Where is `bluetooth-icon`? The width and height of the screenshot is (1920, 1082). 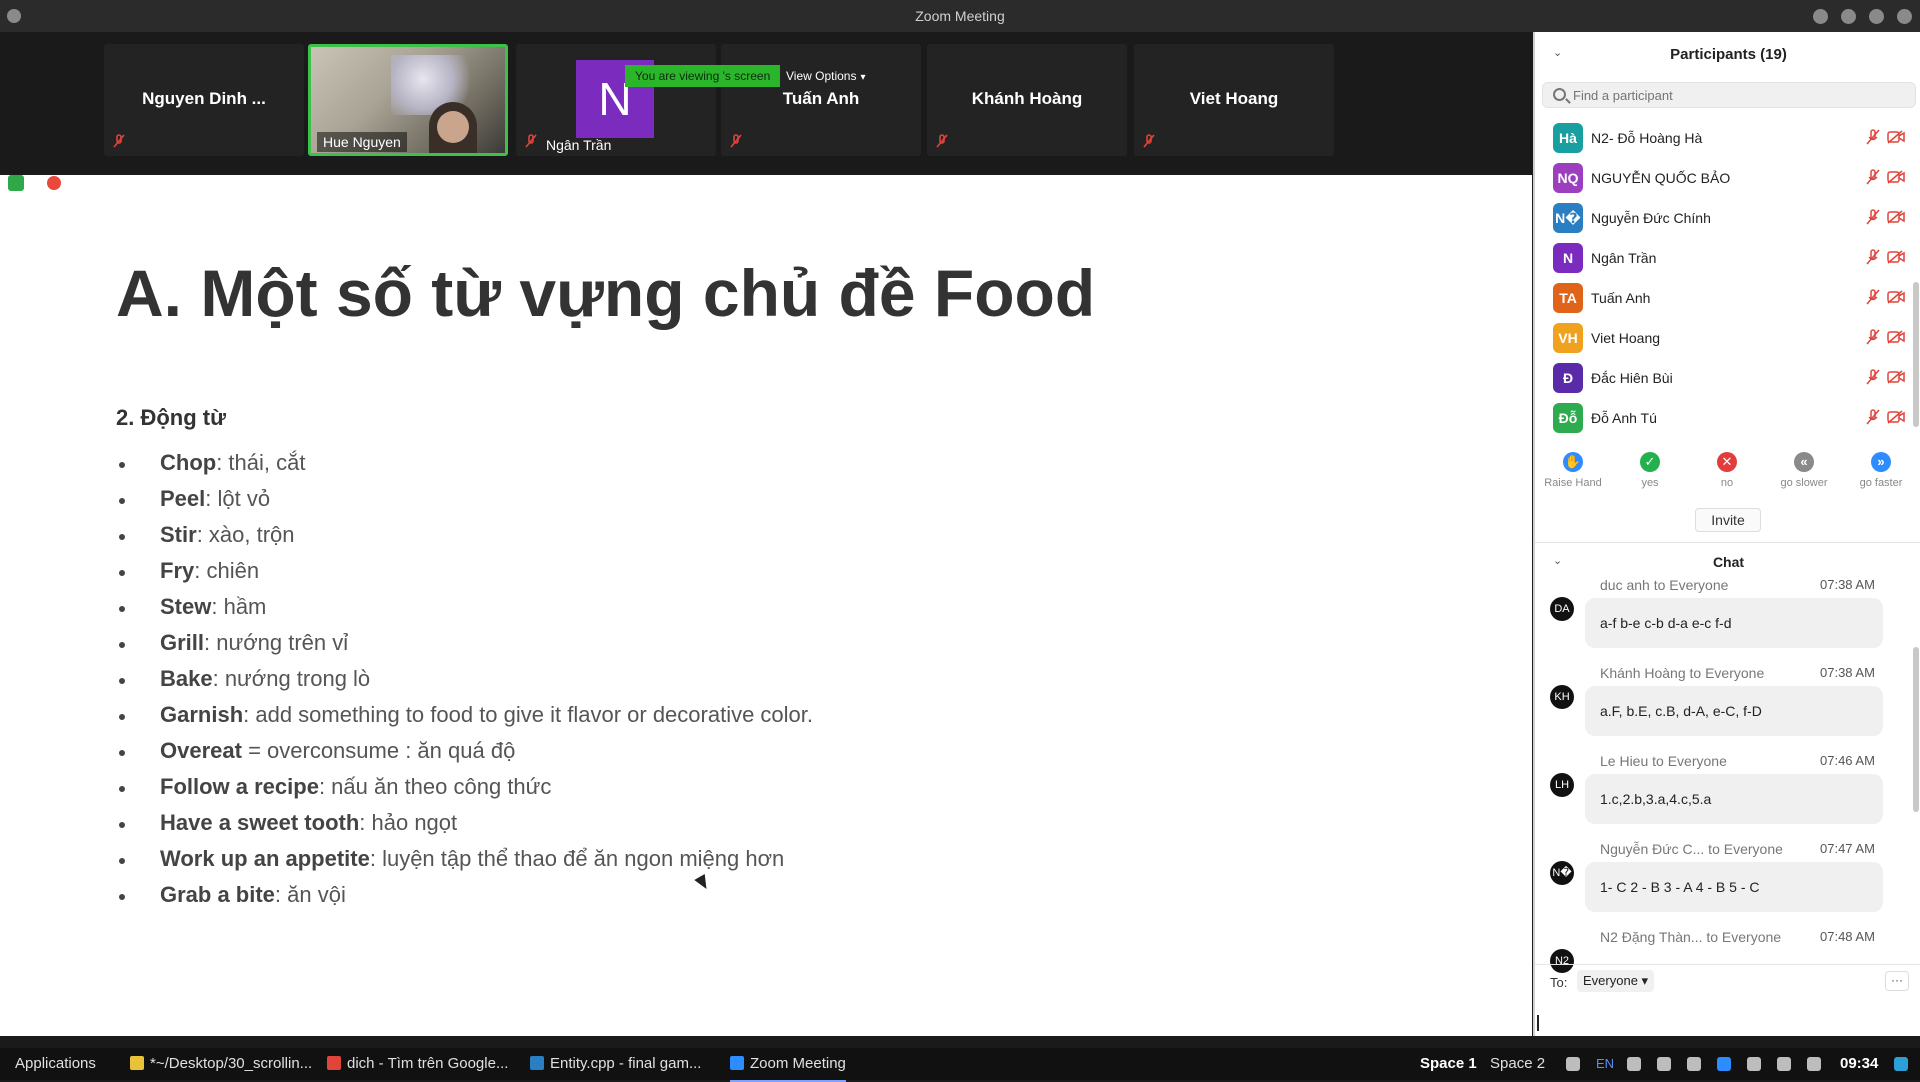 bluetooth-icon is located at coordinates (1754, 1064).